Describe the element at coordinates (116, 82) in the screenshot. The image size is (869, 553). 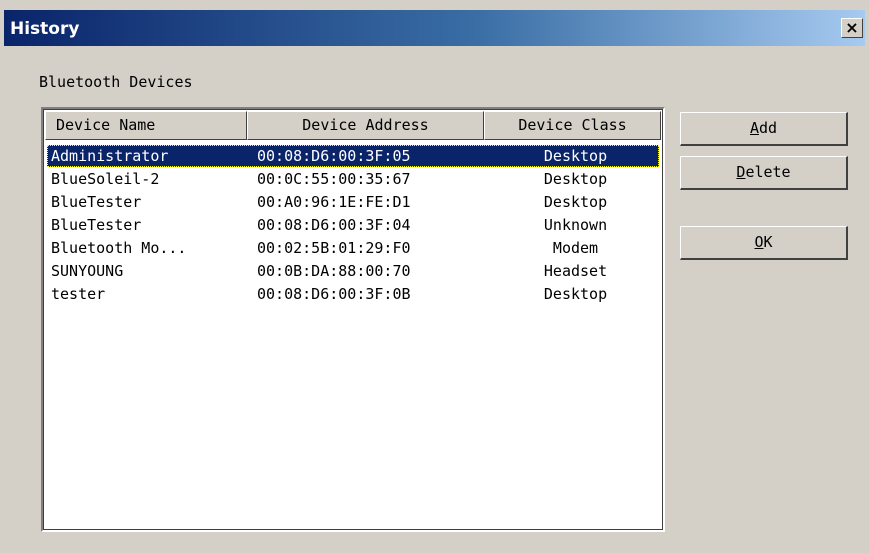
I see `bluetooth-devices-label: Bluetooth Devices` at that location.